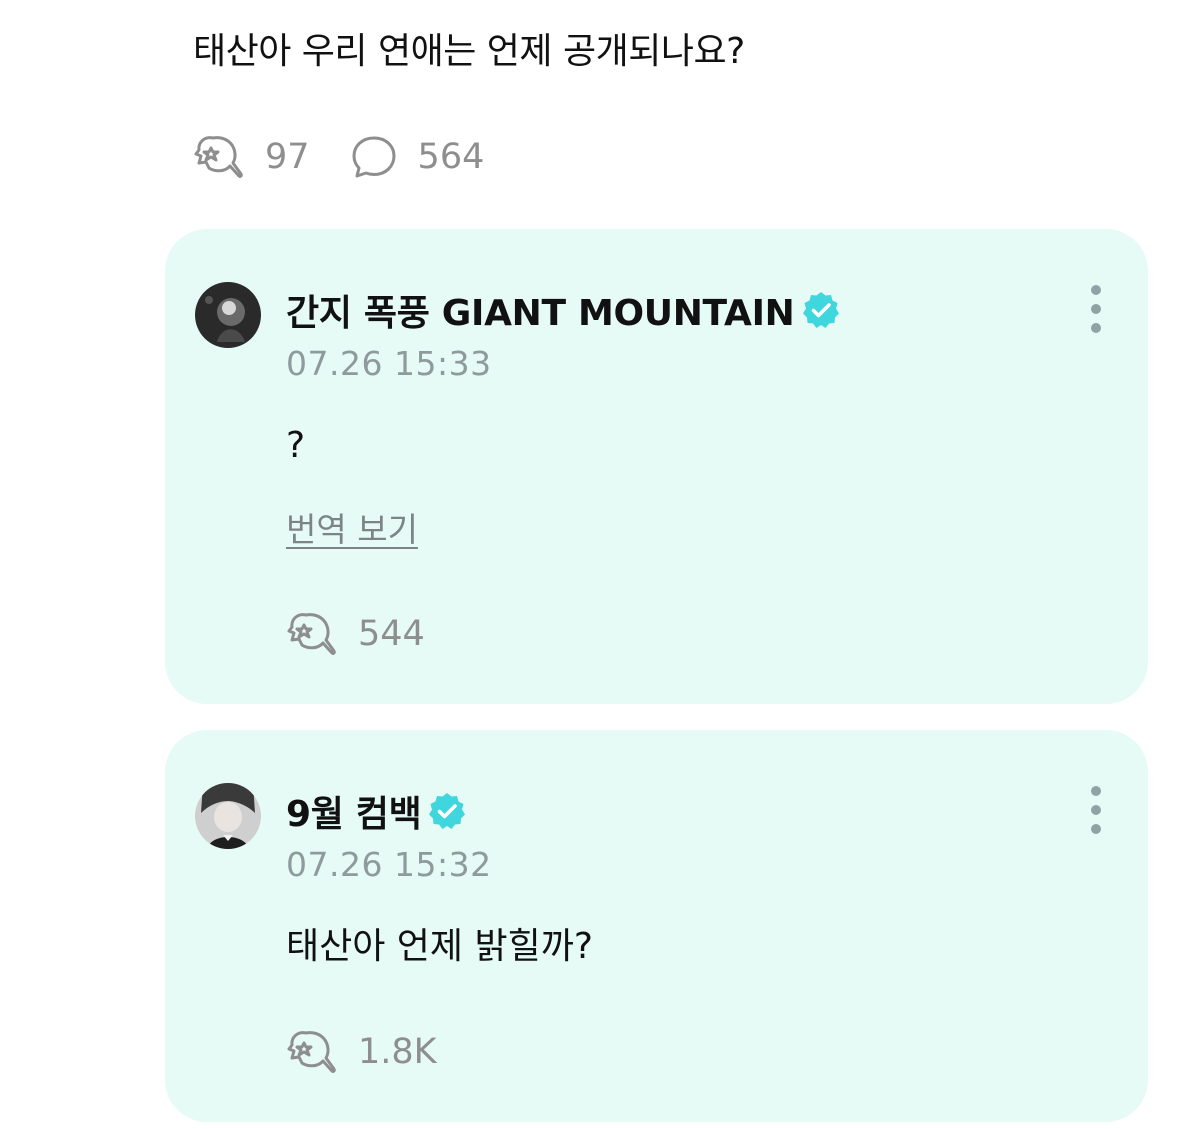 The image size is (1178, 1129). Describe the element at coordinates (354, 811) in the screenshot. I see `author-name: 9월 컴백` at that location.